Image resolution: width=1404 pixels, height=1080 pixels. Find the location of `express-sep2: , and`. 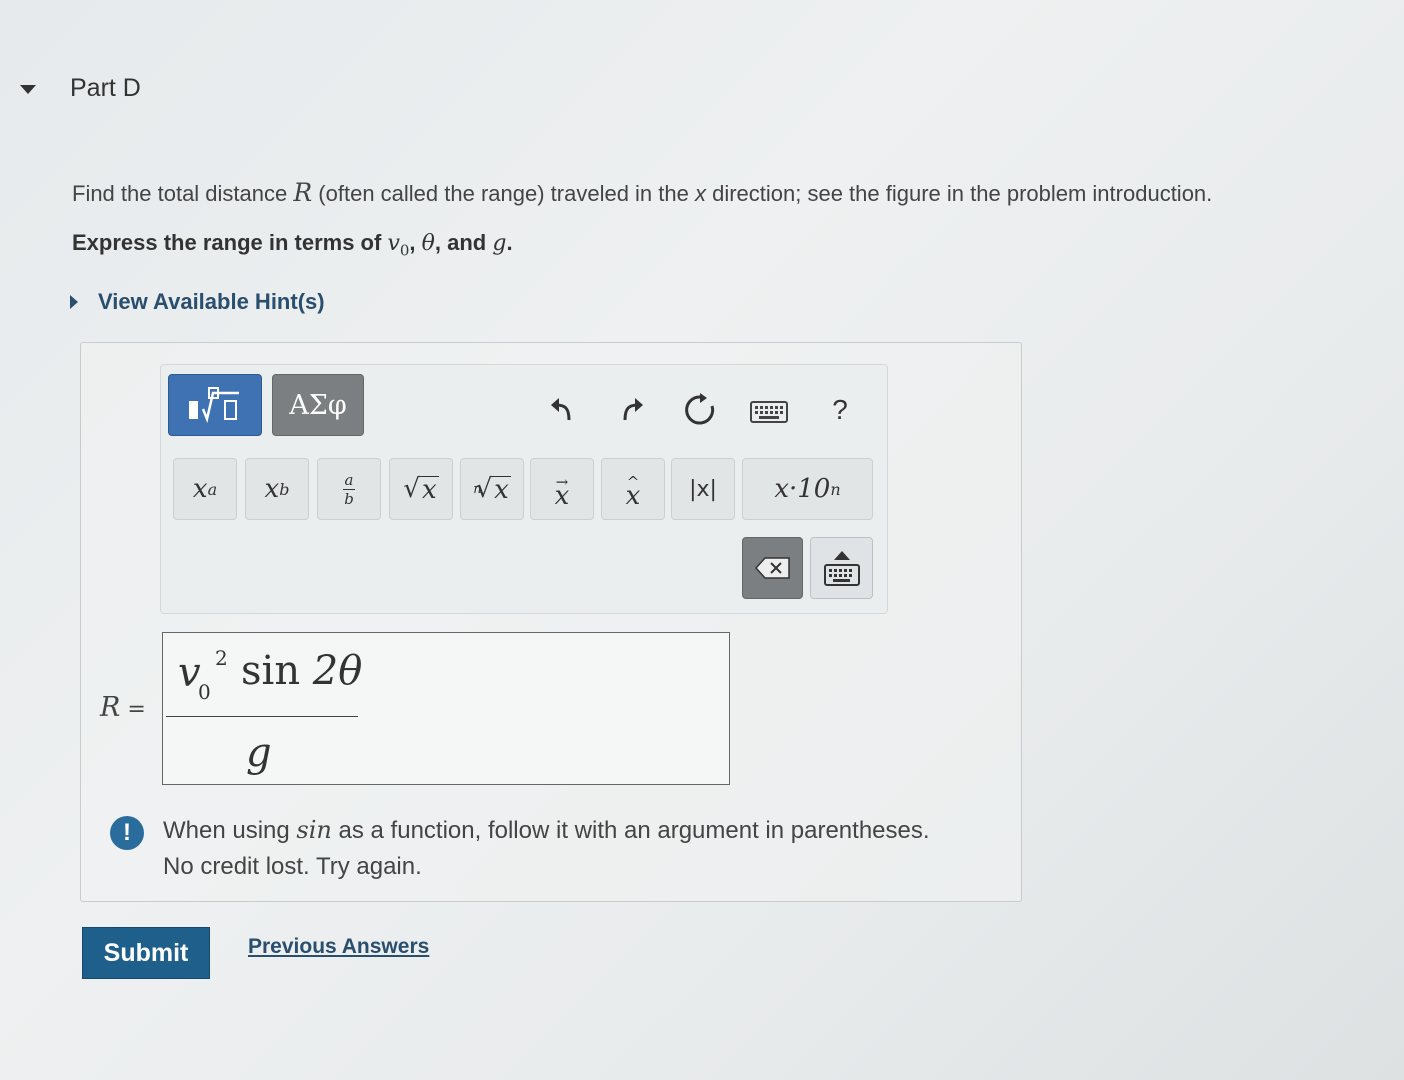

express-sep2: , and is located at coordinates (463, 242).